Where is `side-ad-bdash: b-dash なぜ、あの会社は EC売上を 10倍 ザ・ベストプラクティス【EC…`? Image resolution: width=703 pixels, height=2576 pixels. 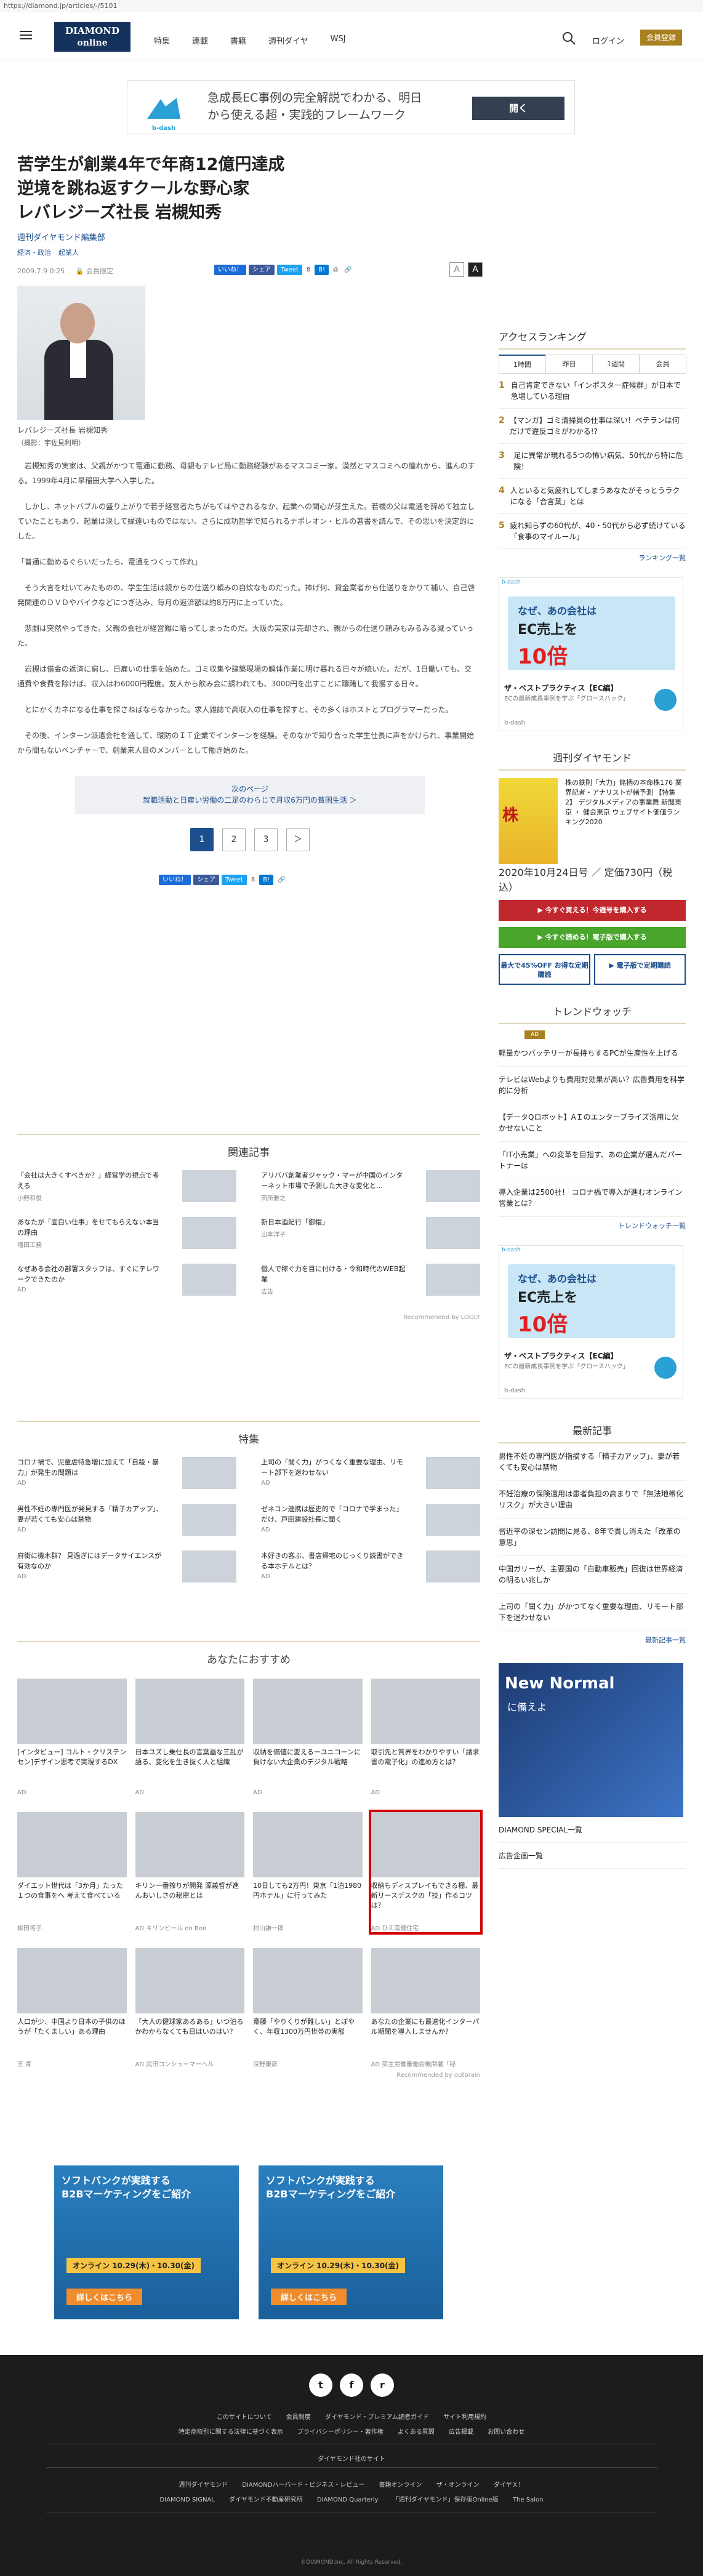 side-ad-bdash: b-dash なぜ、あの会社は EC売上を 10倍 ザ・ベストプラクティス【EC… is located at coordinates (591, 654).